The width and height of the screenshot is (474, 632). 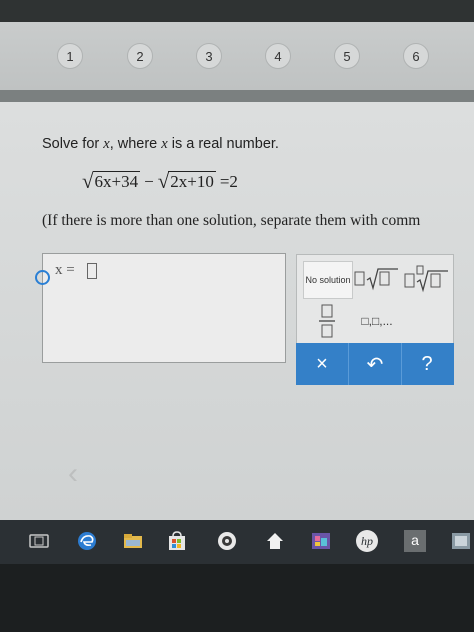 I want to click on equation: √ 6x+34 − √ 2x+10 =2, so click(x=162, y=181).